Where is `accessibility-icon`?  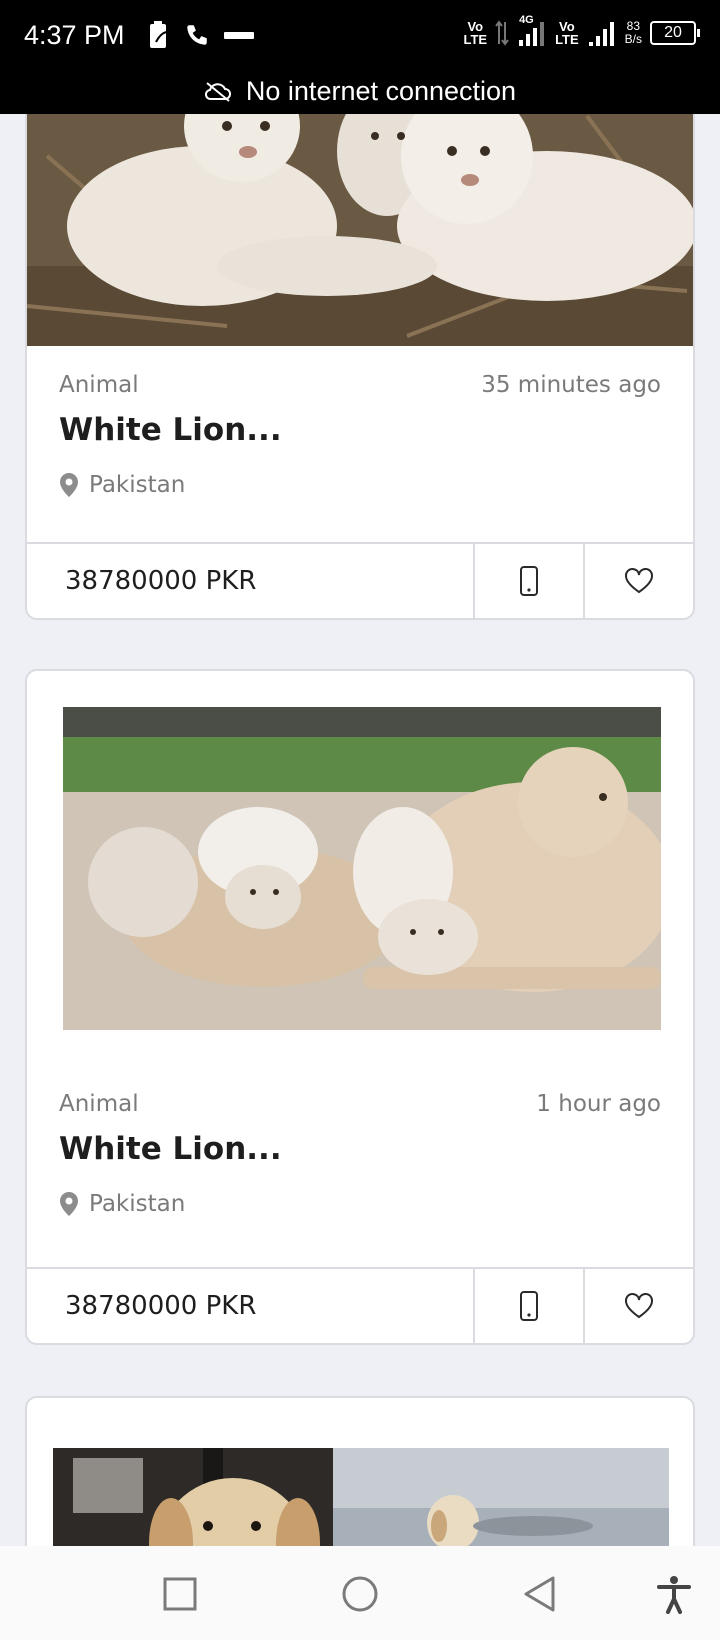
accessibility-icon is located at coordinates (674, 1595).